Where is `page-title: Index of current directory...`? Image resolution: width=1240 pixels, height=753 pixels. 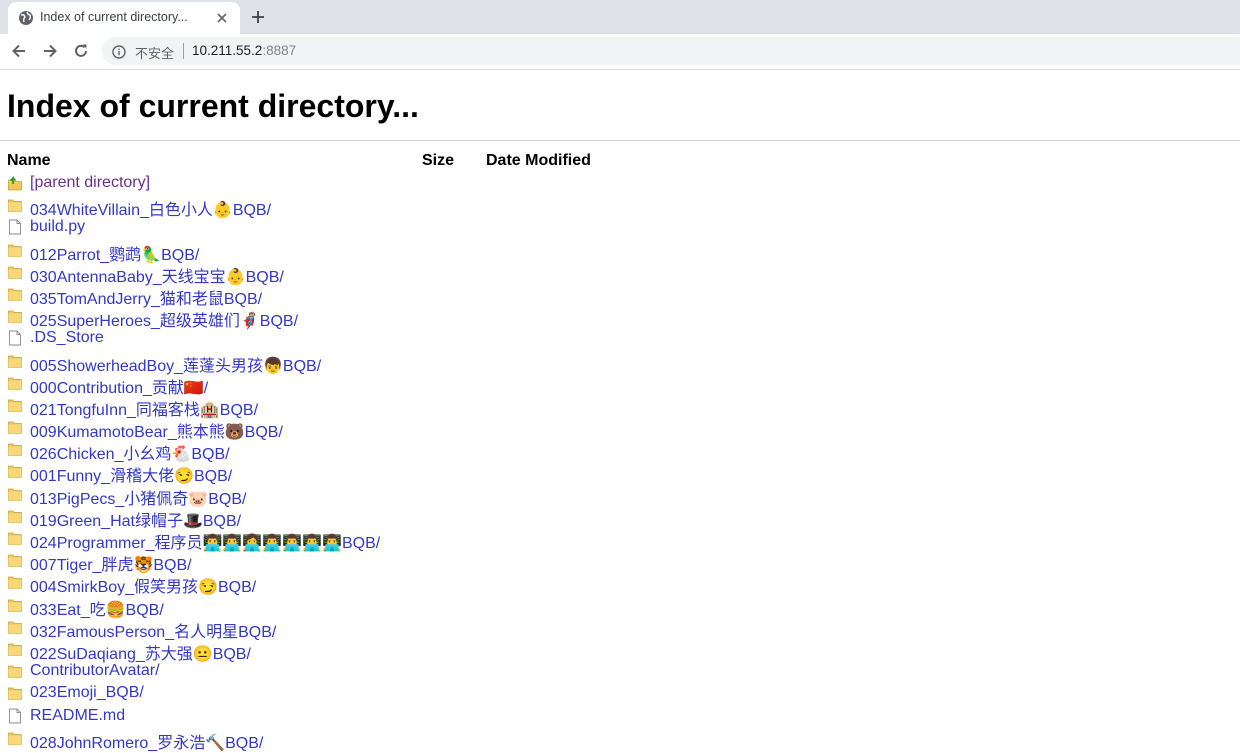 page-title: Index of current directory... is located at coordinates (213, 106).